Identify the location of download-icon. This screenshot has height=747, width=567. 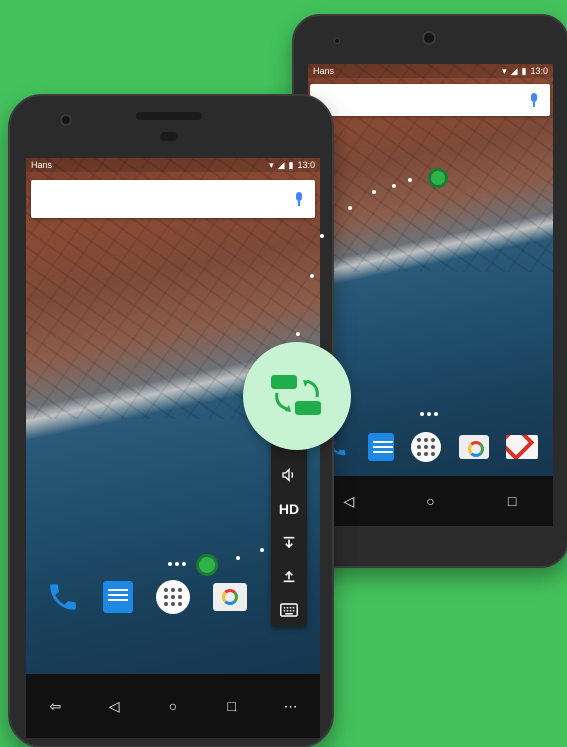
(289, 543).